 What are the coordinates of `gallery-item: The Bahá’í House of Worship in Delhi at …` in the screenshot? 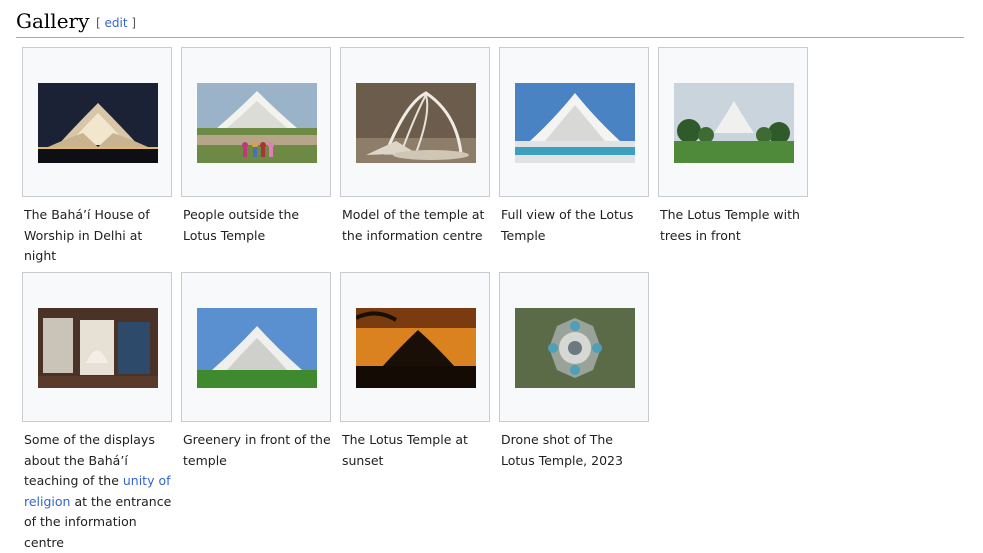 It's located at (97, 157).